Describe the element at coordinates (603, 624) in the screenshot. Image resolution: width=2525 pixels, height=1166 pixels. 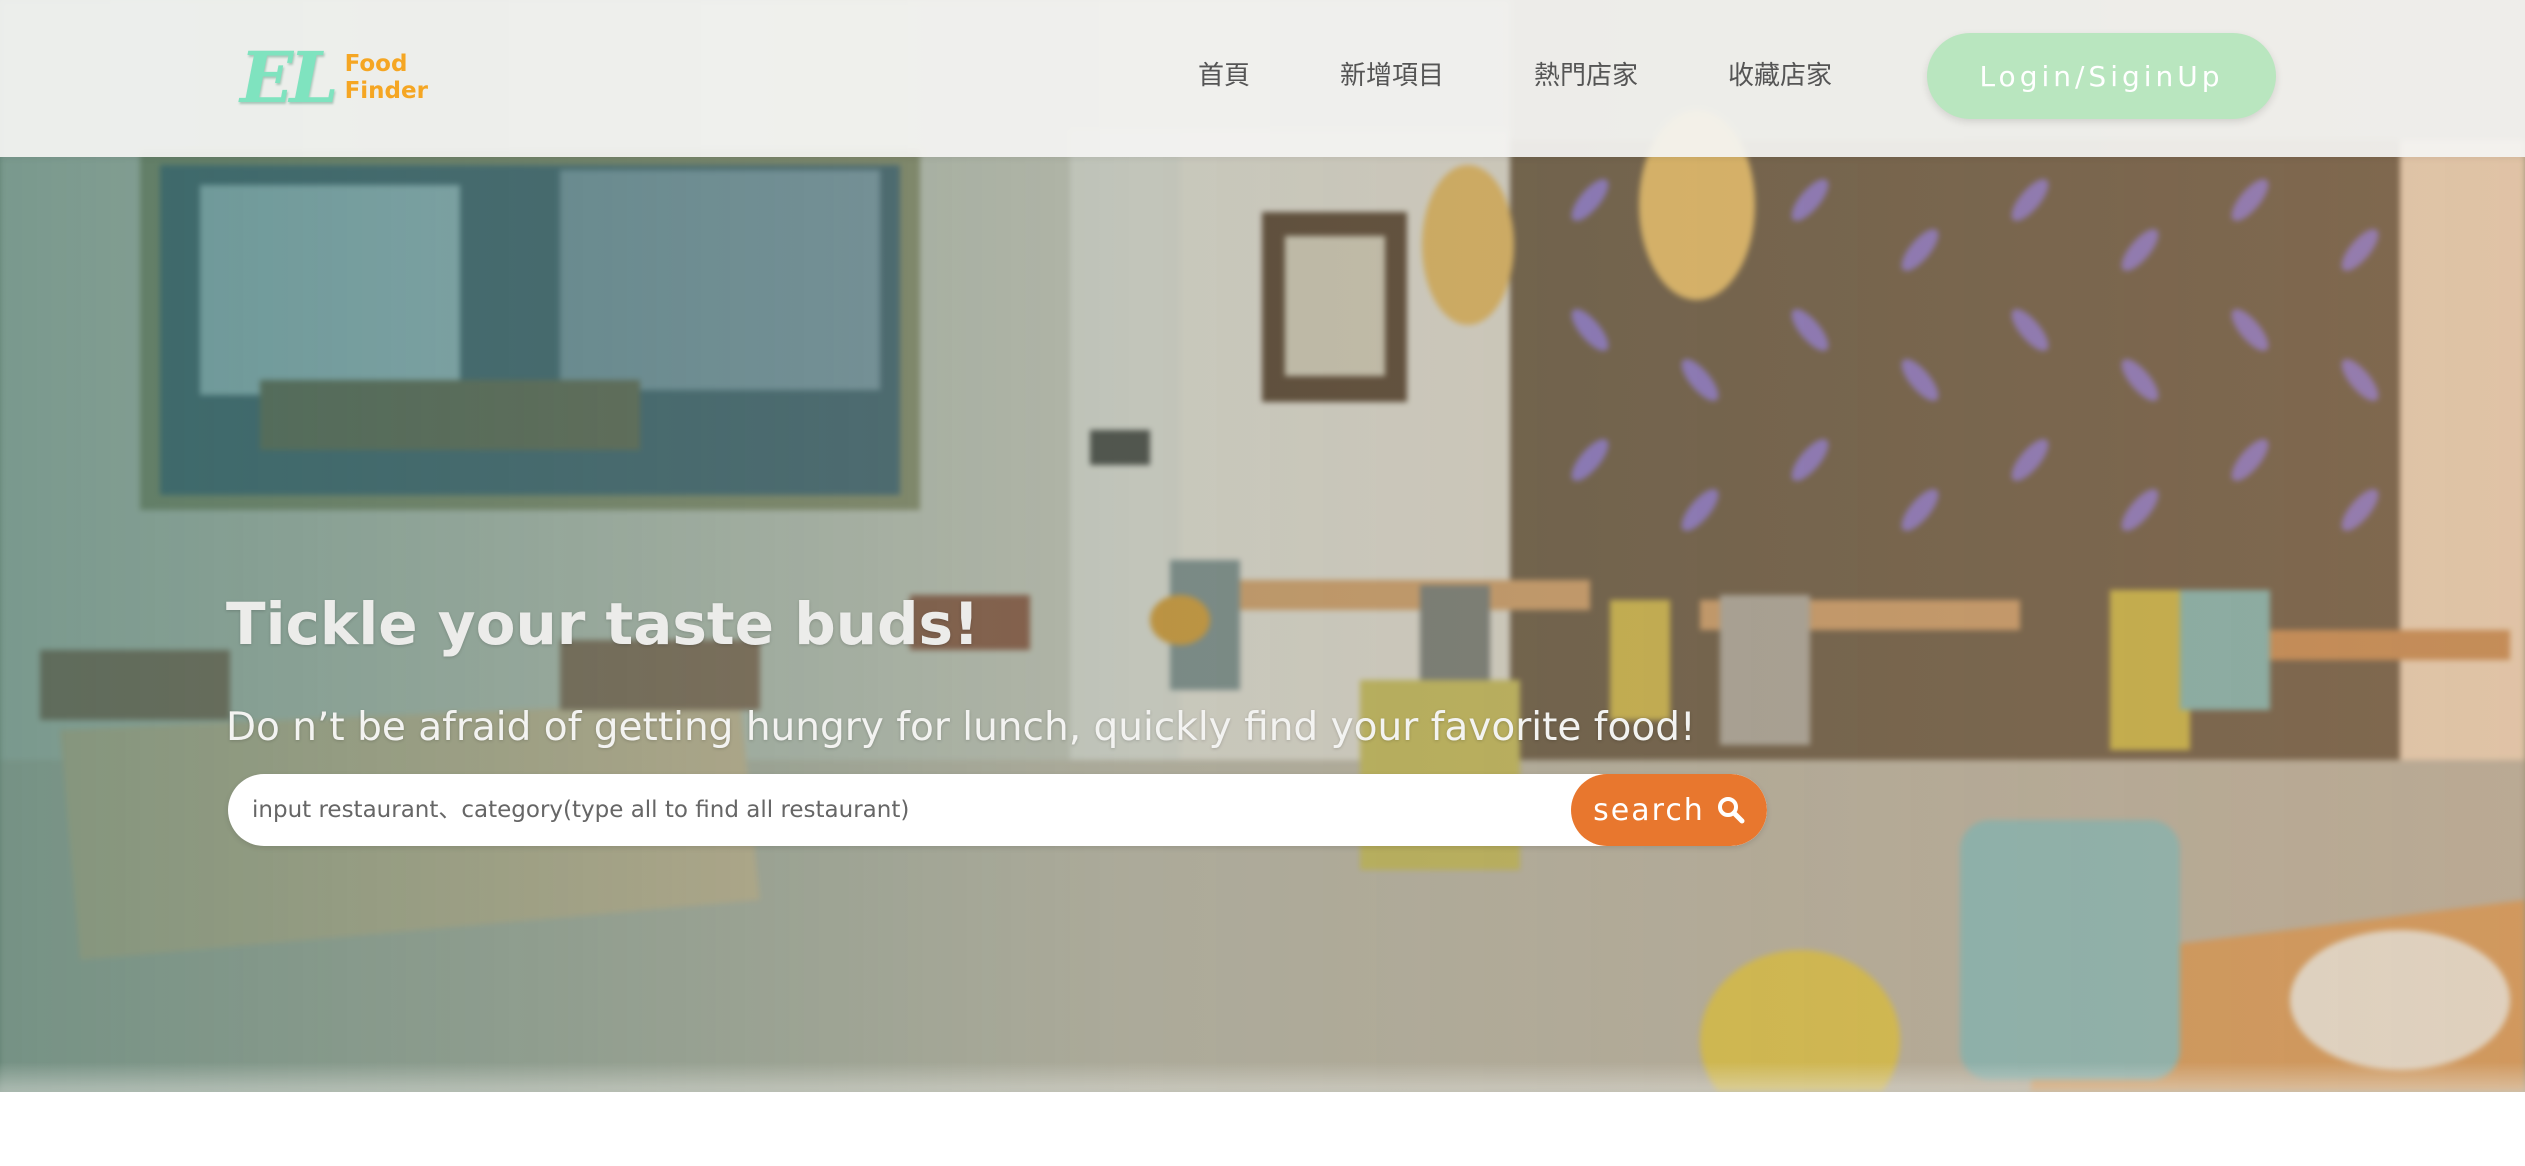
I see `hero-title: Tickle your taste buds!` at that location.